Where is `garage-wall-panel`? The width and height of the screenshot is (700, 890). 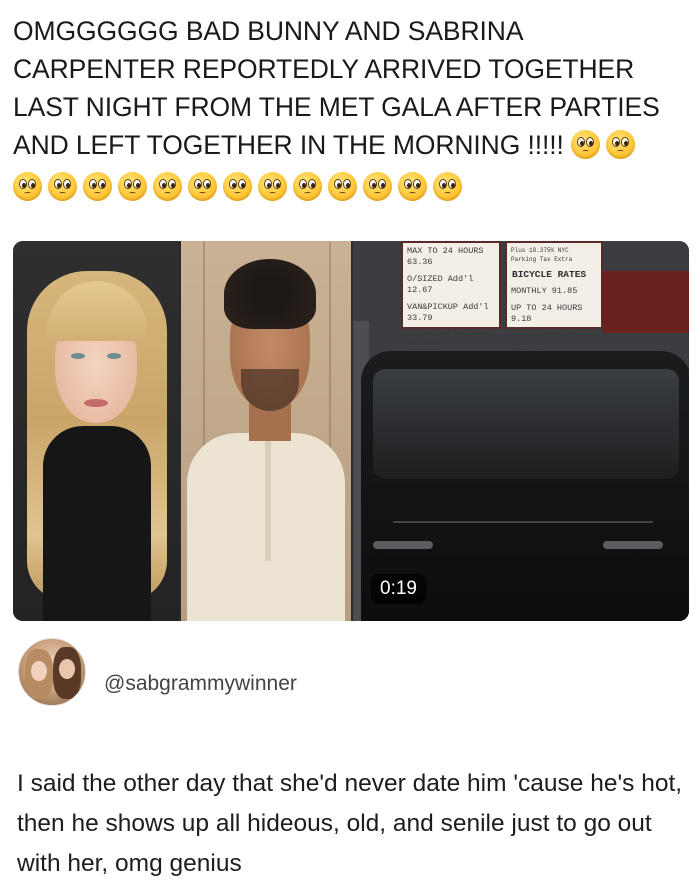 garage-wall-panel is located at coordinates (646, 302).